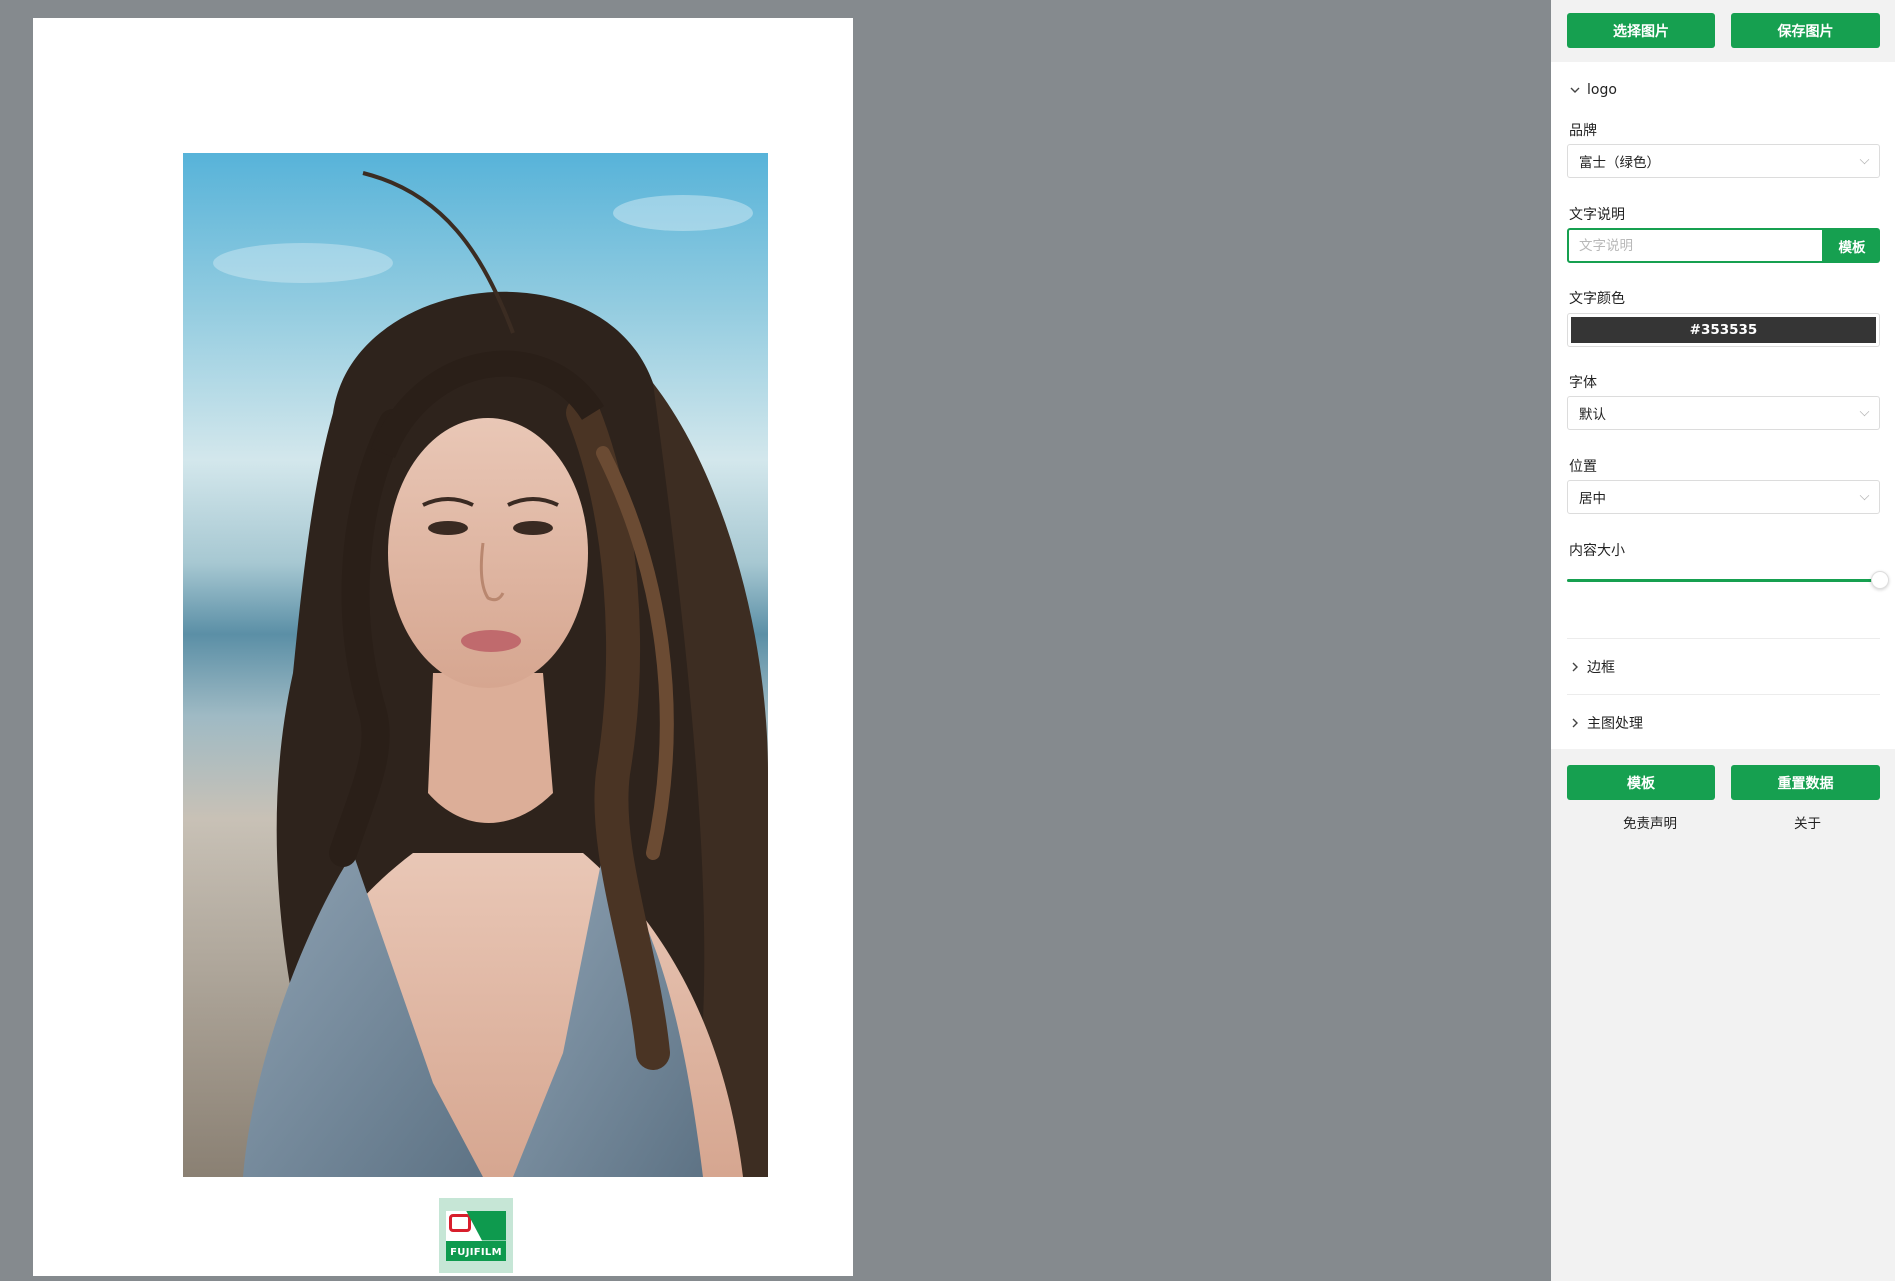  What do you see at coordinates (486, 1225) in the screenshot?
I see `brand-logo-green-mark` at bounding box center [486, 1225].